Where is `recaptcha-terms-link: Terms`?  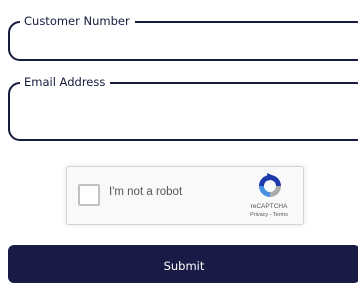 recaptcha-terms-link: Terms is located at coordinates (280, 215).